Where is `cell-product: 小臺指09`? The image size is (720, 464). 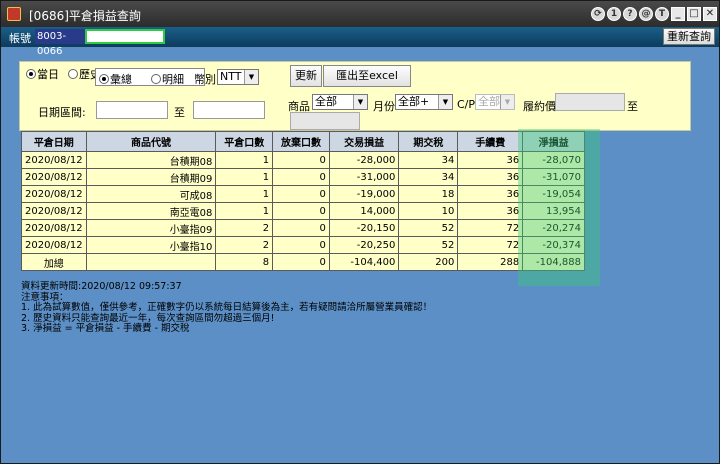
cell-product: 小臺指09 is located at coordinates (151, 228).